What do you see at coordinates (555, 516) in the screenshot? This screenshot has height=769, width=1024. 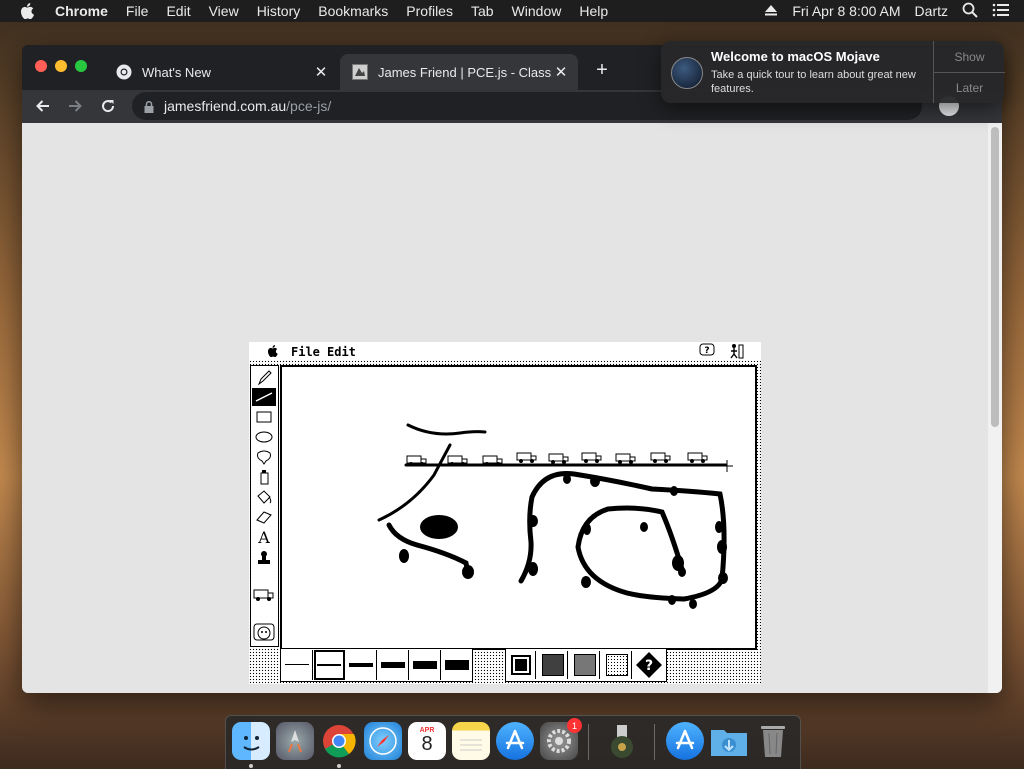 I see `canvas-drawing` at bounding box center [555, 516].